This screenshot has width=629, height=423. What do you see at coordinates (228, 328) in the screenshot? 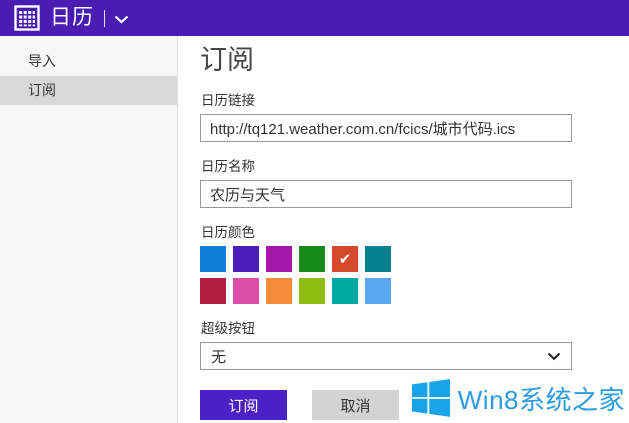
I see `charm-label: 超级按钮` at bounding box center [228, 328].